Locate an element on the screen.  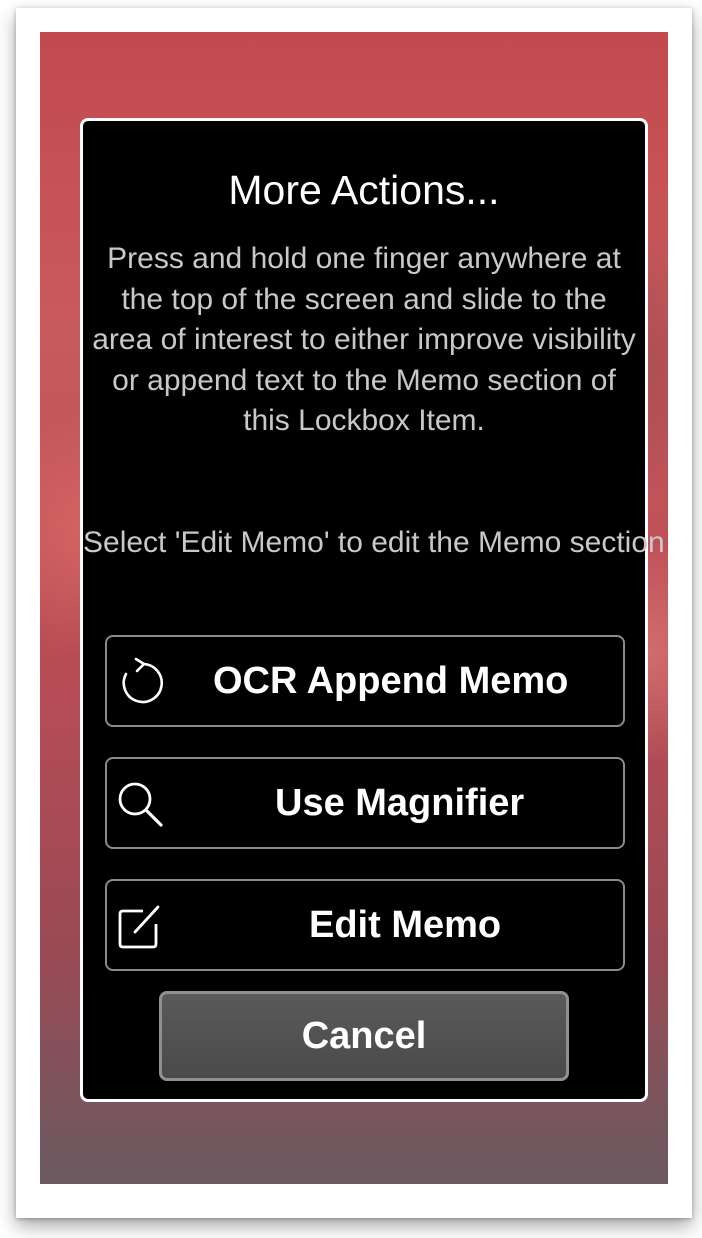
edit-memo-label: Edit Memo is located at coordinates (405, 925).